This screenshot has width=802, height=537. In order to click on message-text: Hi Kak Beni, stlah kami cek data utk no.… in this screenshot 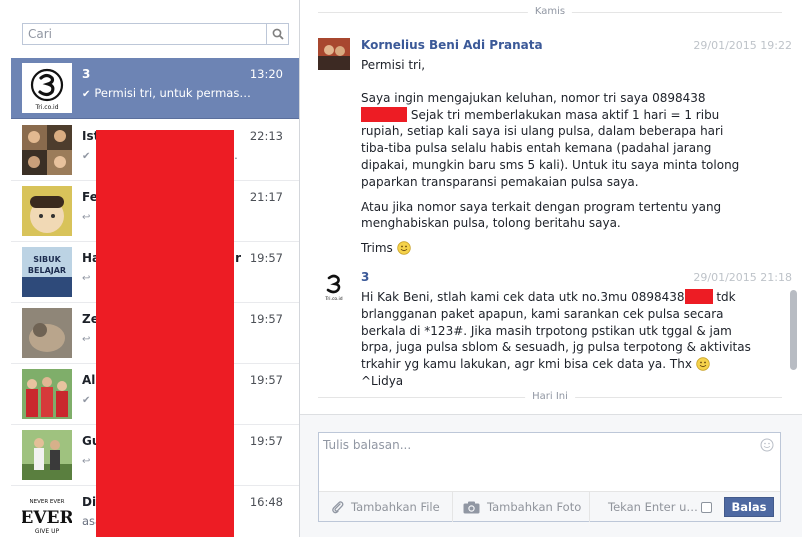, I will do `click(556, 338)`.